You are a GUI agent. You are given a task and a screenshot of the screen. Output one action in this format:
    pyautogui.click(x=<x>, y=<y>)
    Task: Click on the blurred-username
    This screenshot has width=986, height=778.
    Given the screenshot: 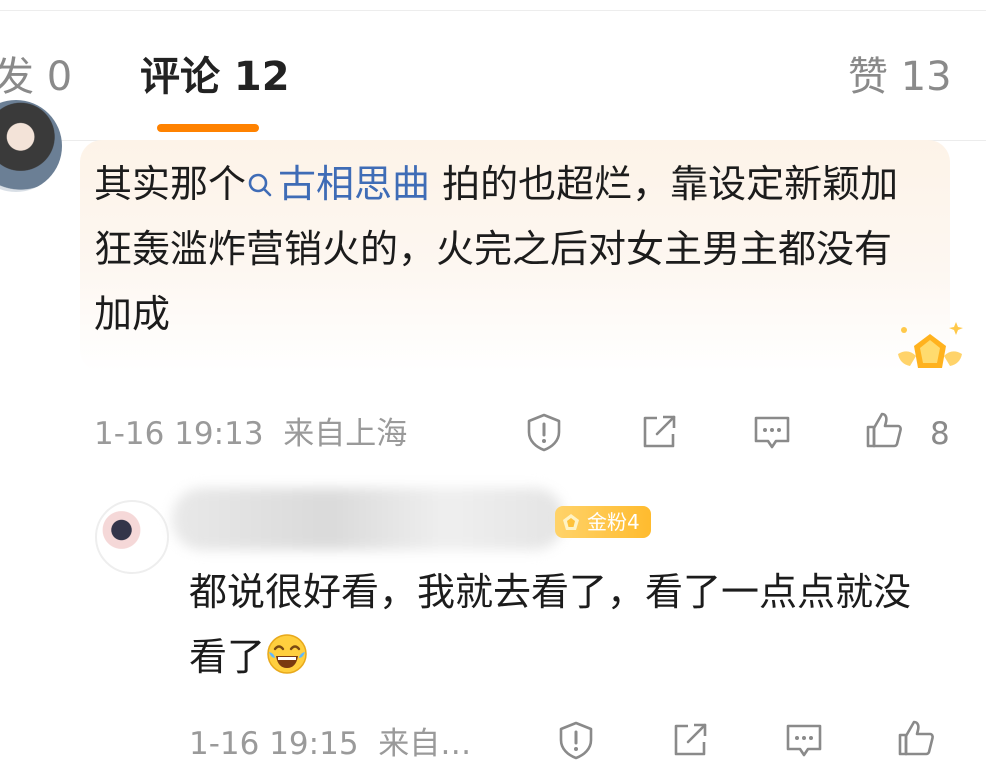 What is the action you would take?
    pyautogui.click(x=368, y=519)
    